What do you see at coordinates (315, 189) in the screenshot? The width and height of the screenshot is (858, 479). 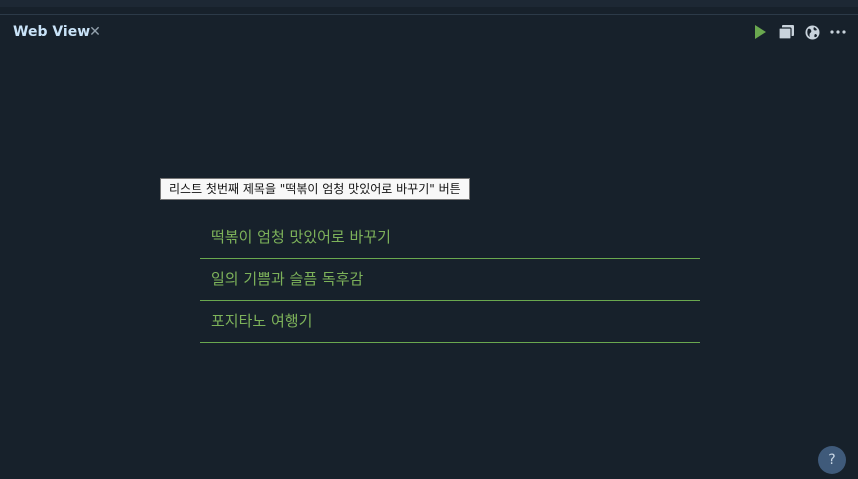 I see `change-title-button: 리스트 첫번째 제목을 "떡볶이 엄청 맛있어로 바꾸기" 버튼` at bounding box center [315, 189].